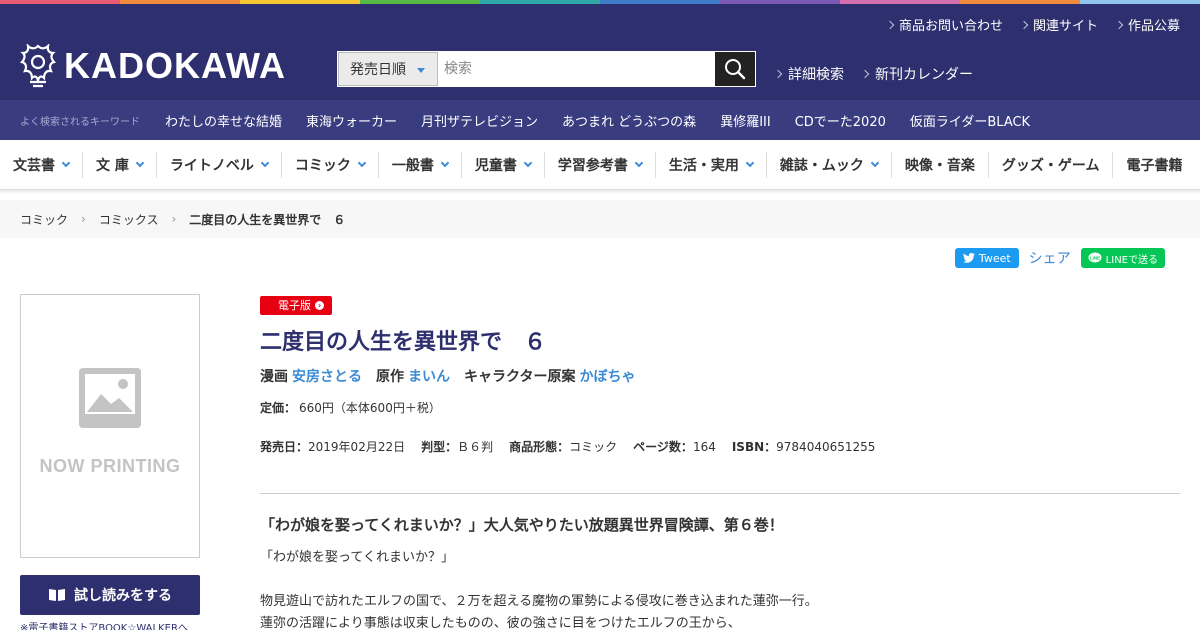  I want to click on category-video-music: 映像・音楽, so click(940, 164).